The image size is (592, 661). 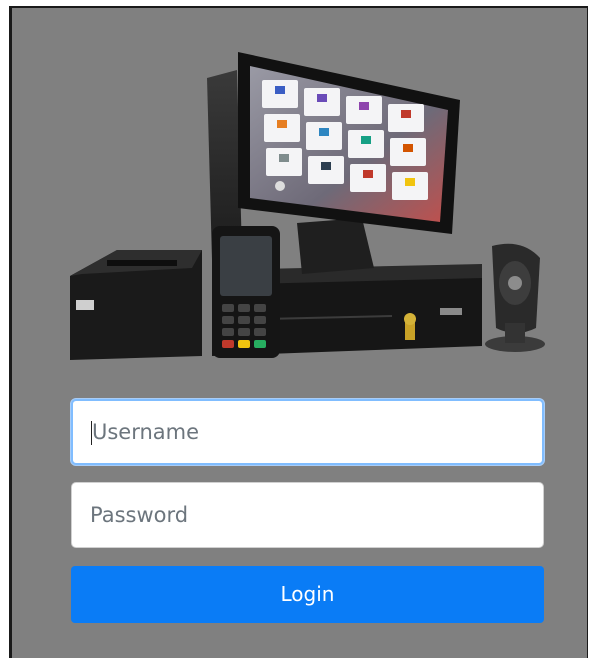 I want to click on username-placeholder: Username, so click(x=146, y=432).